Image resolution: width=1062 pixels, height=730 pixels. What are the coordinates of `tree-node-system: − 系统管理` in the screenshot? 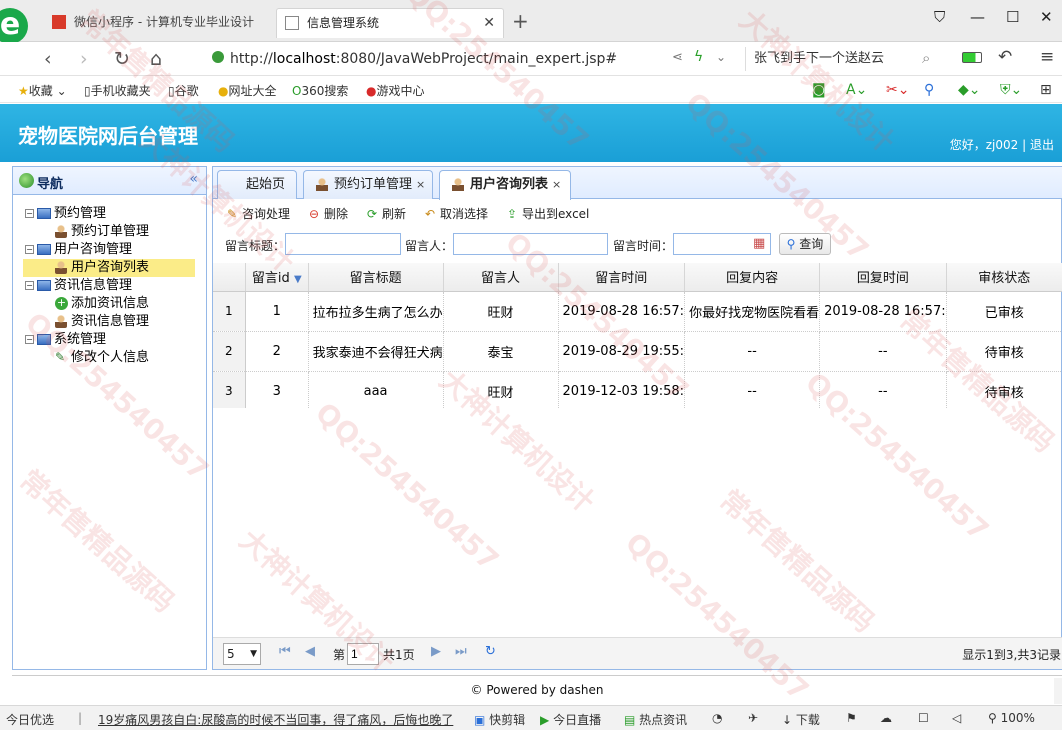 It's located at (65, 340).